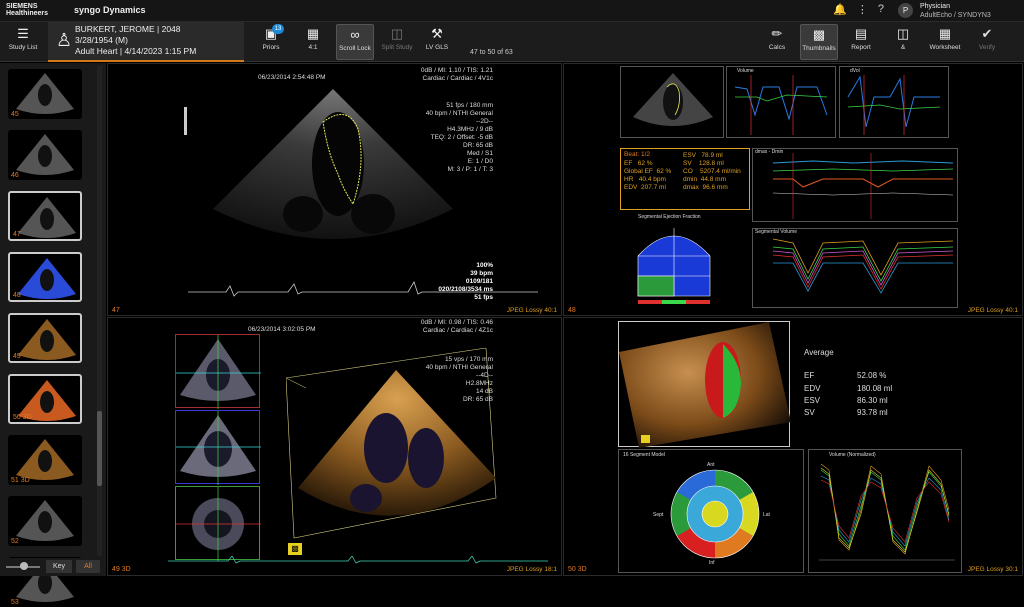  I want to click on vp4-label-sept: Sept, so click(658, 515).